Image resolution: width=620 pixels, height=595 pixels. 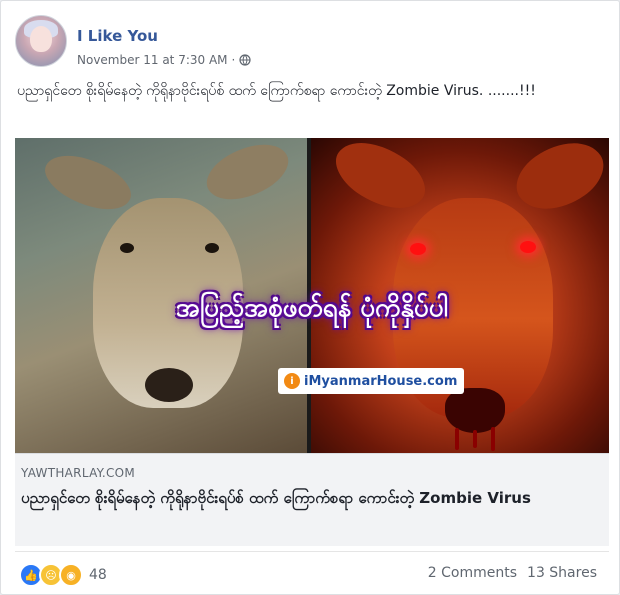 I want to click on watermark-logo-icon: i, so click(x=292, y=381).